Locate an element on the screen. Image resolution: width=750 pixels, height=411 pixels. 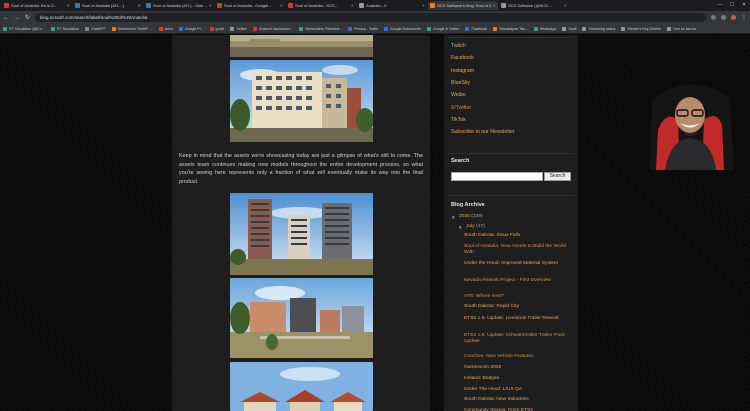
search-input is located at coordinates (497, 176).